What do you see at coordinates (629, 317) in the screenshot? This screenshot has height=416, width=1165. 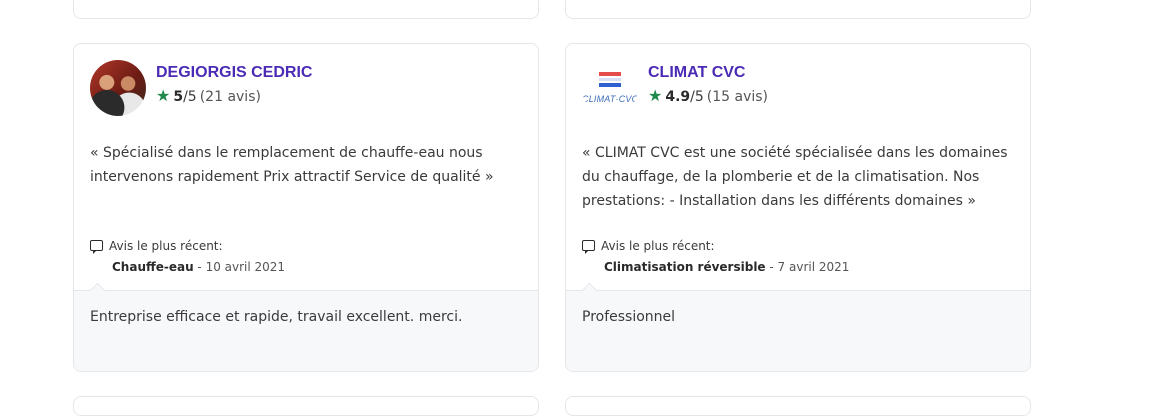 I see `latest-review-text: Professionnel` at bounding box center [629, 317].